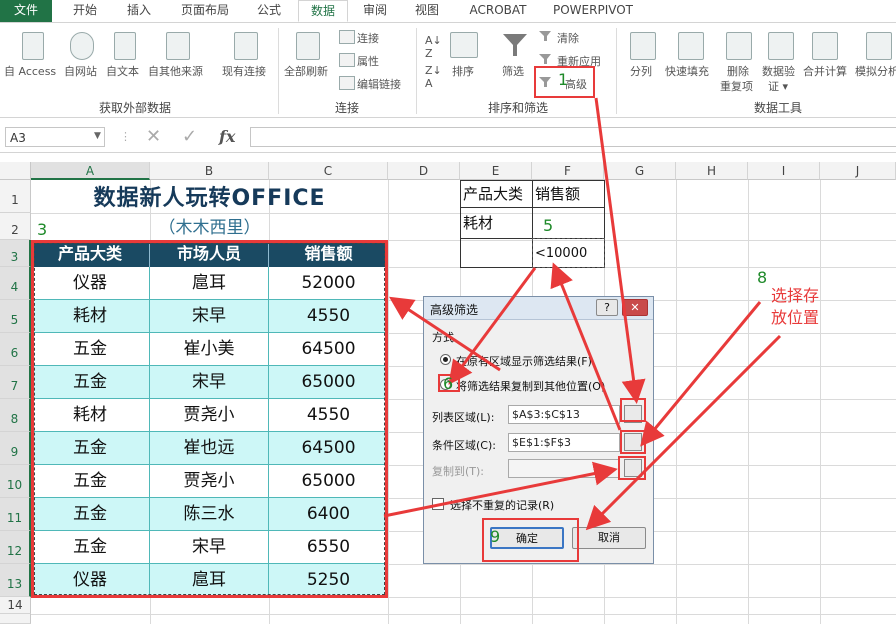  Describe the element at coordinates (683, 432) in the screenshot. I see `arrow-note-to-ok` at that location.